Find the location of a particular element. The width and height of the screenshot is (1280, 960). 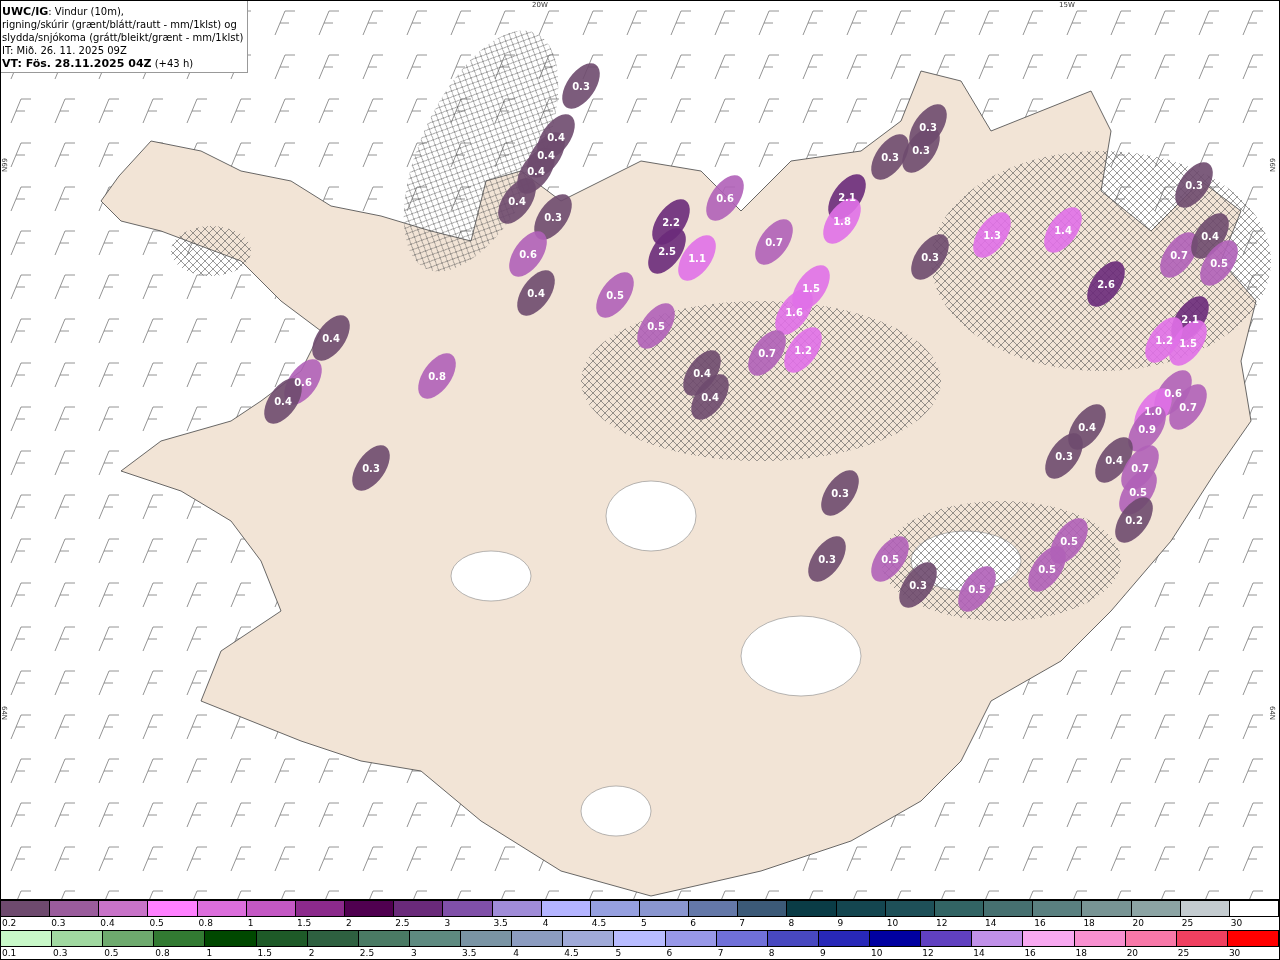

legend-label: 0.1 is located at coordinates (9, 953).